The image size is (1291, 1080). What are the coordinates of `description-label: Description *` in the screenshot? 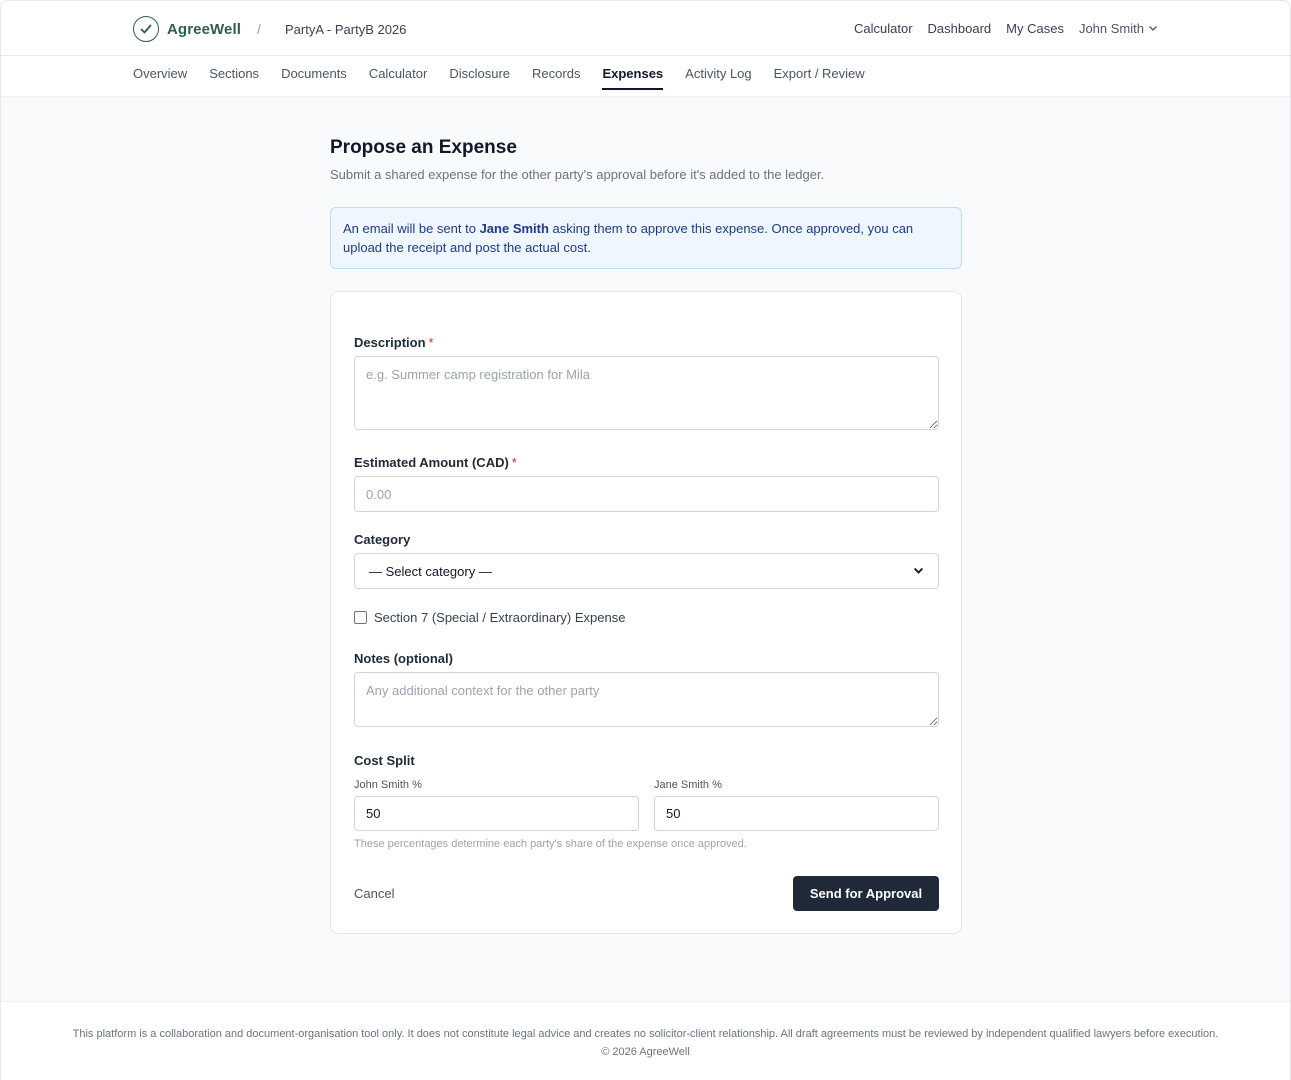 It's located at (394, 342).